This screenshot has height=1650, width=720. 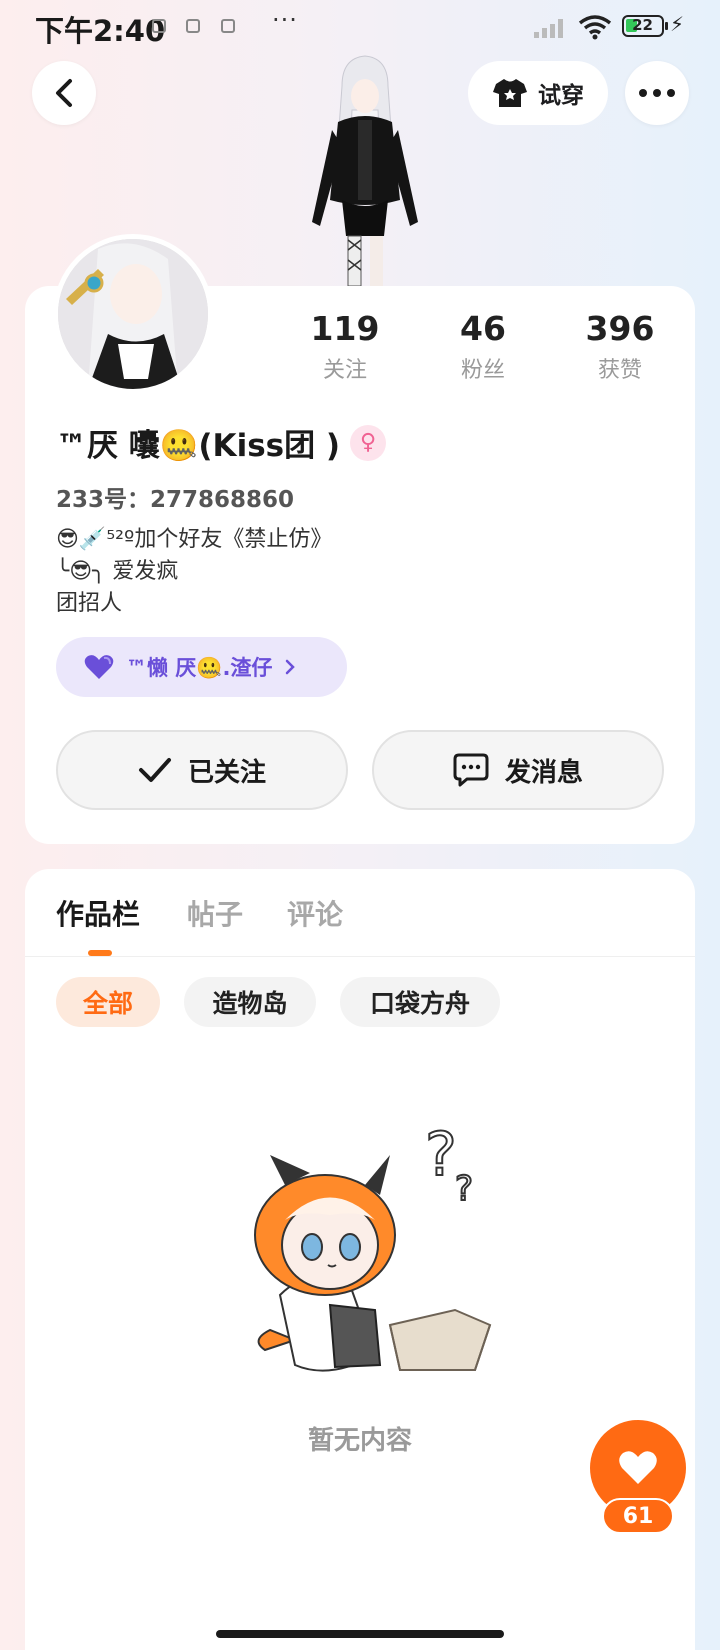 What do you see at coordinates (420, 1002) in the screenshot?
I see `filter-pocket-ark: 口袋方舟` at bounding box center [420, 1002].